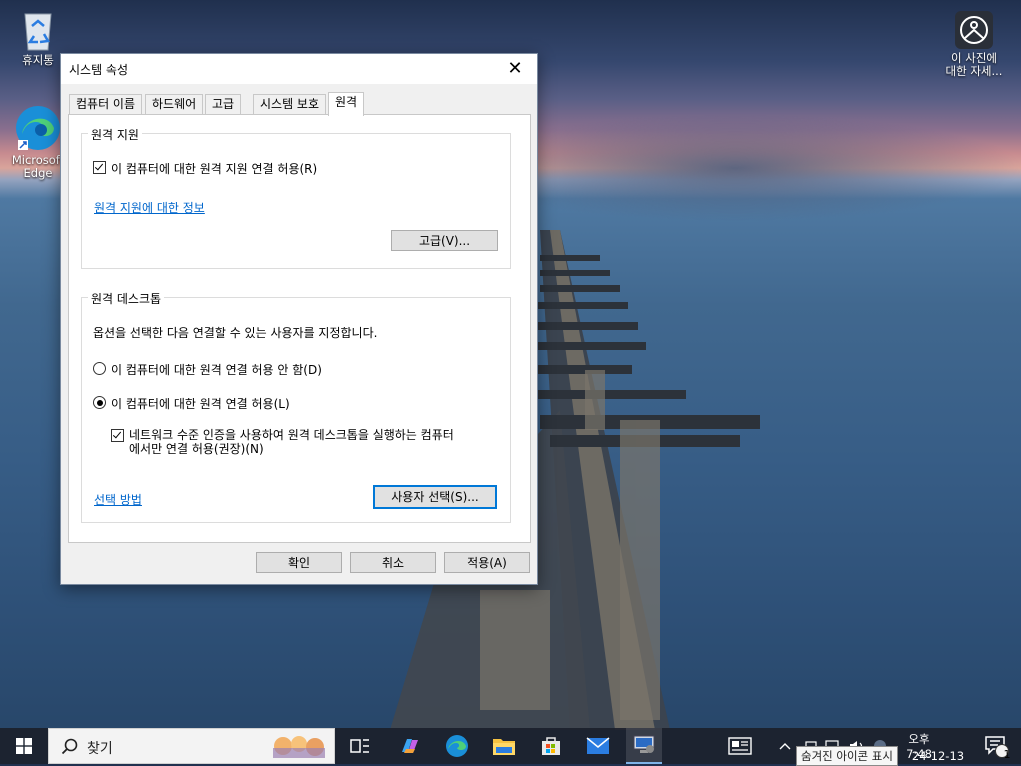  Describe the element at coordinates (200, 404) in the screenshot. I see `allow-remote-label: 이 컴퓨터에 대한 원격 연결 허용(L)` at that location.